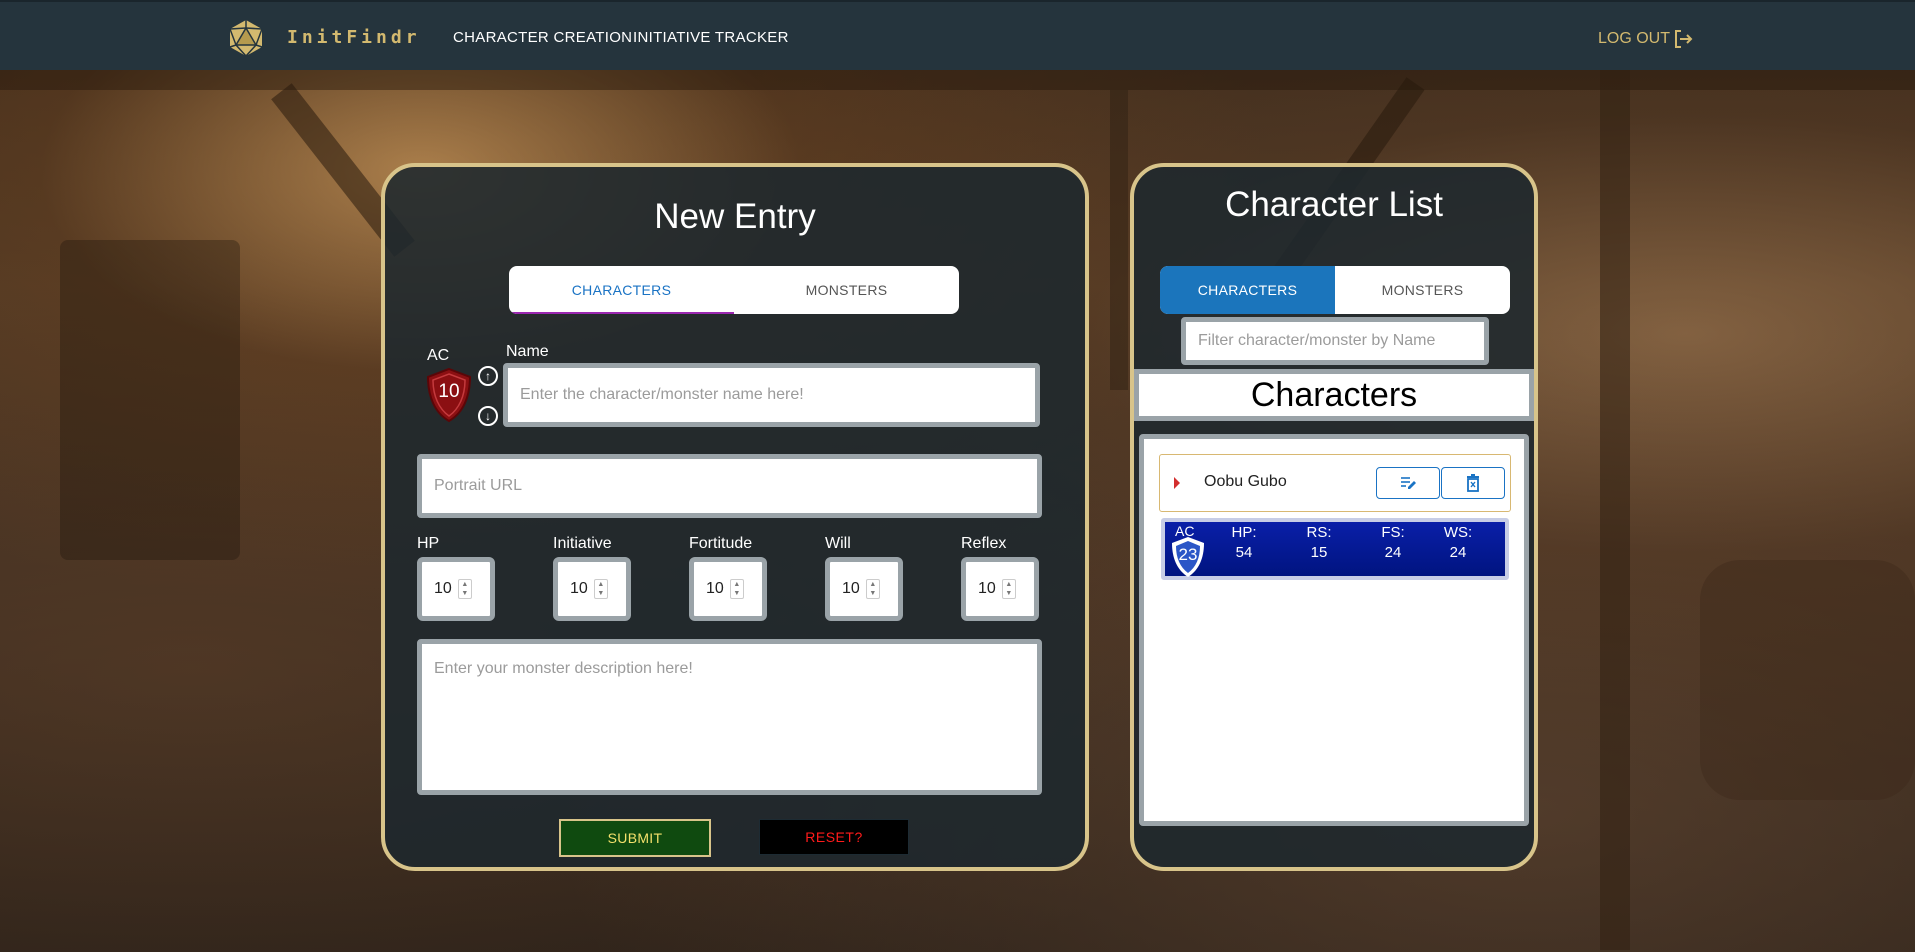 This screenshot has width=1915, height=952. I want to click on logout-label: LOG OUT, so click(1634, 38).